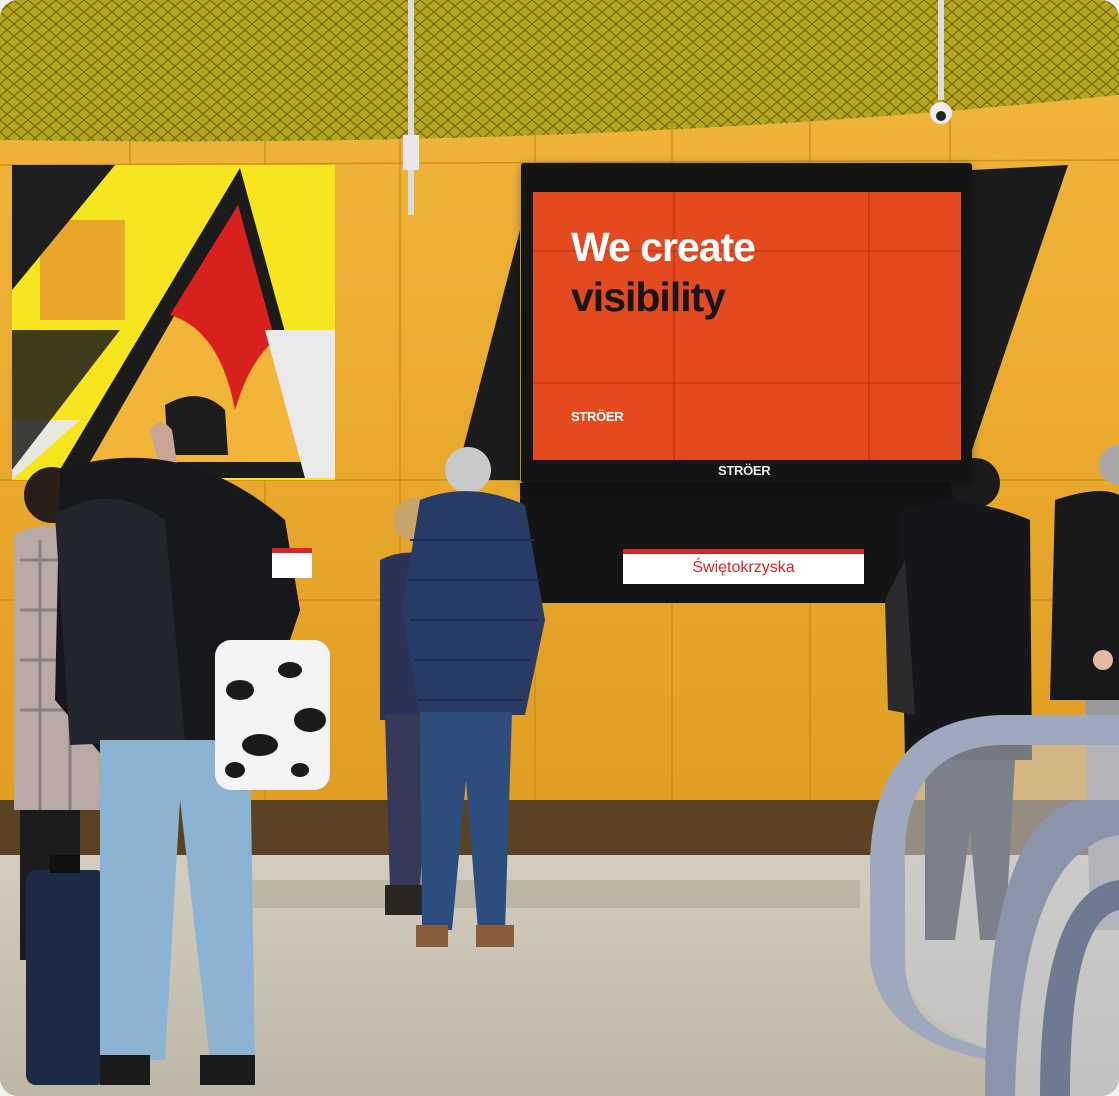  I want to click on station-name: Świętokrzyska, so click(743, 567).